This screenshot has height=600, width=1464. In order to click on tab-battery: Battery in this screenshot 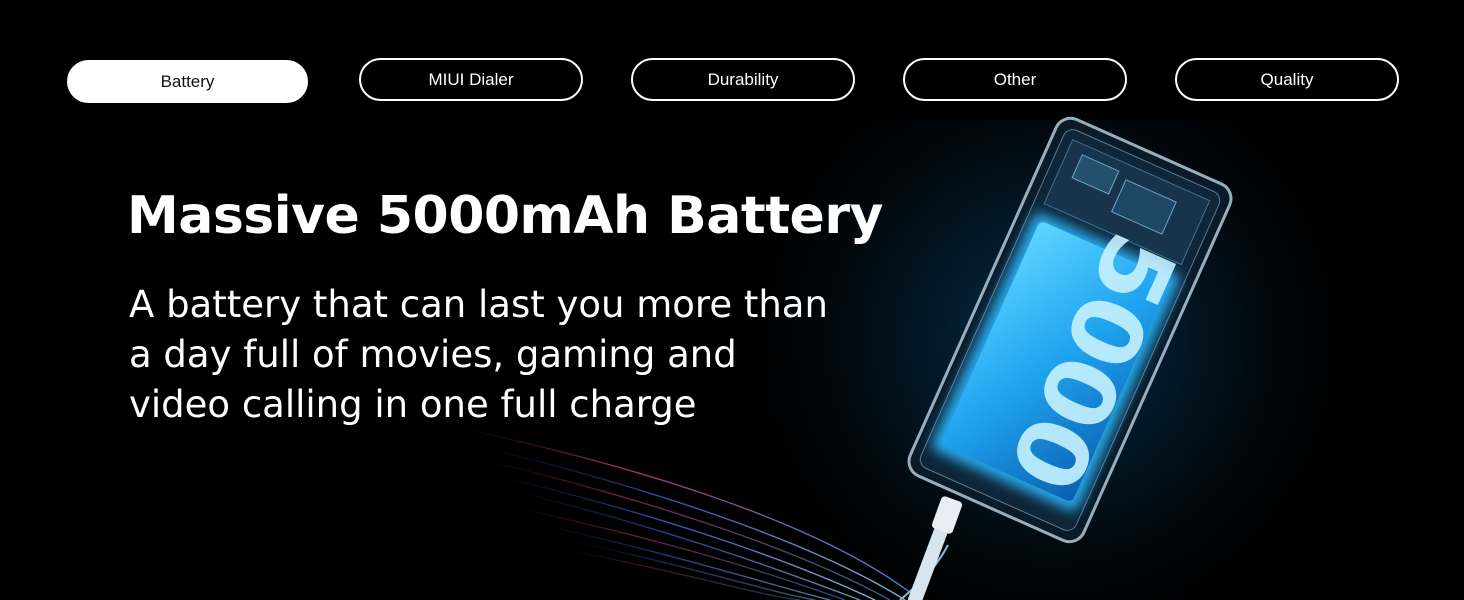, I will do `click(187, 81)`.